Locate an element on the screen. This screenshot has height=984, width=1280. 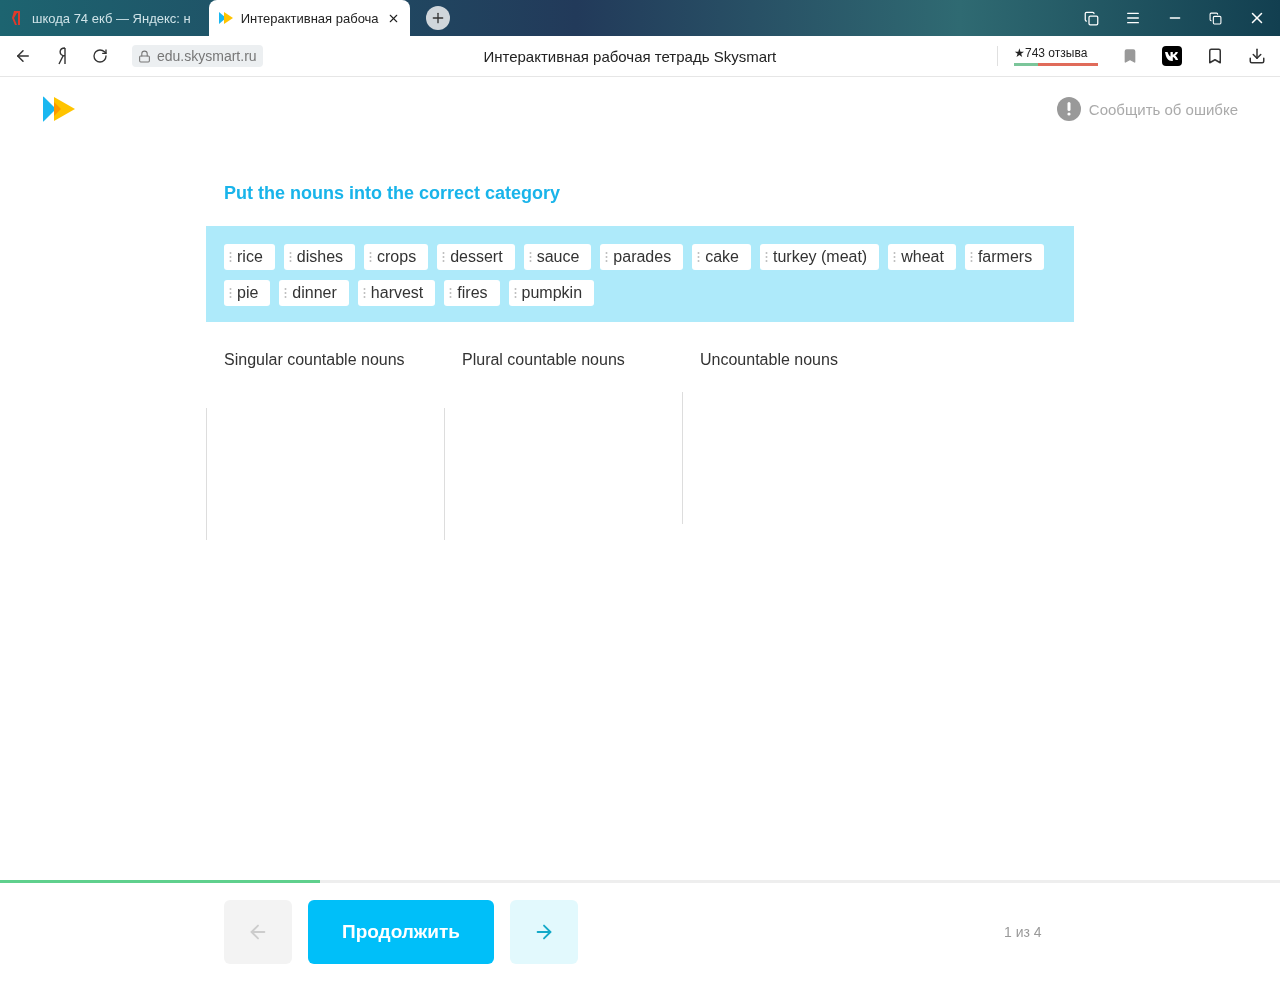
word-chip: farmers is located at coordinates (1004, 257).